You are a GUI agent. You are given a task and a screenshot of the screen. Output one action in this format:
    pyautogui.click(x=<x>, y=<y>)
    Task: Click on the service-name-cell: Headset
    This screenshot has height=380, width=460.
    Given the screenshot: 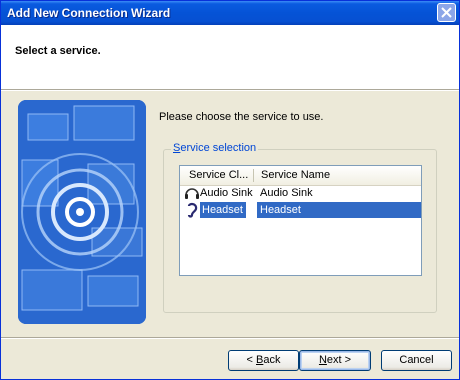 What is the action you would take?
    pyautogui.click(x=339, y=210)
    